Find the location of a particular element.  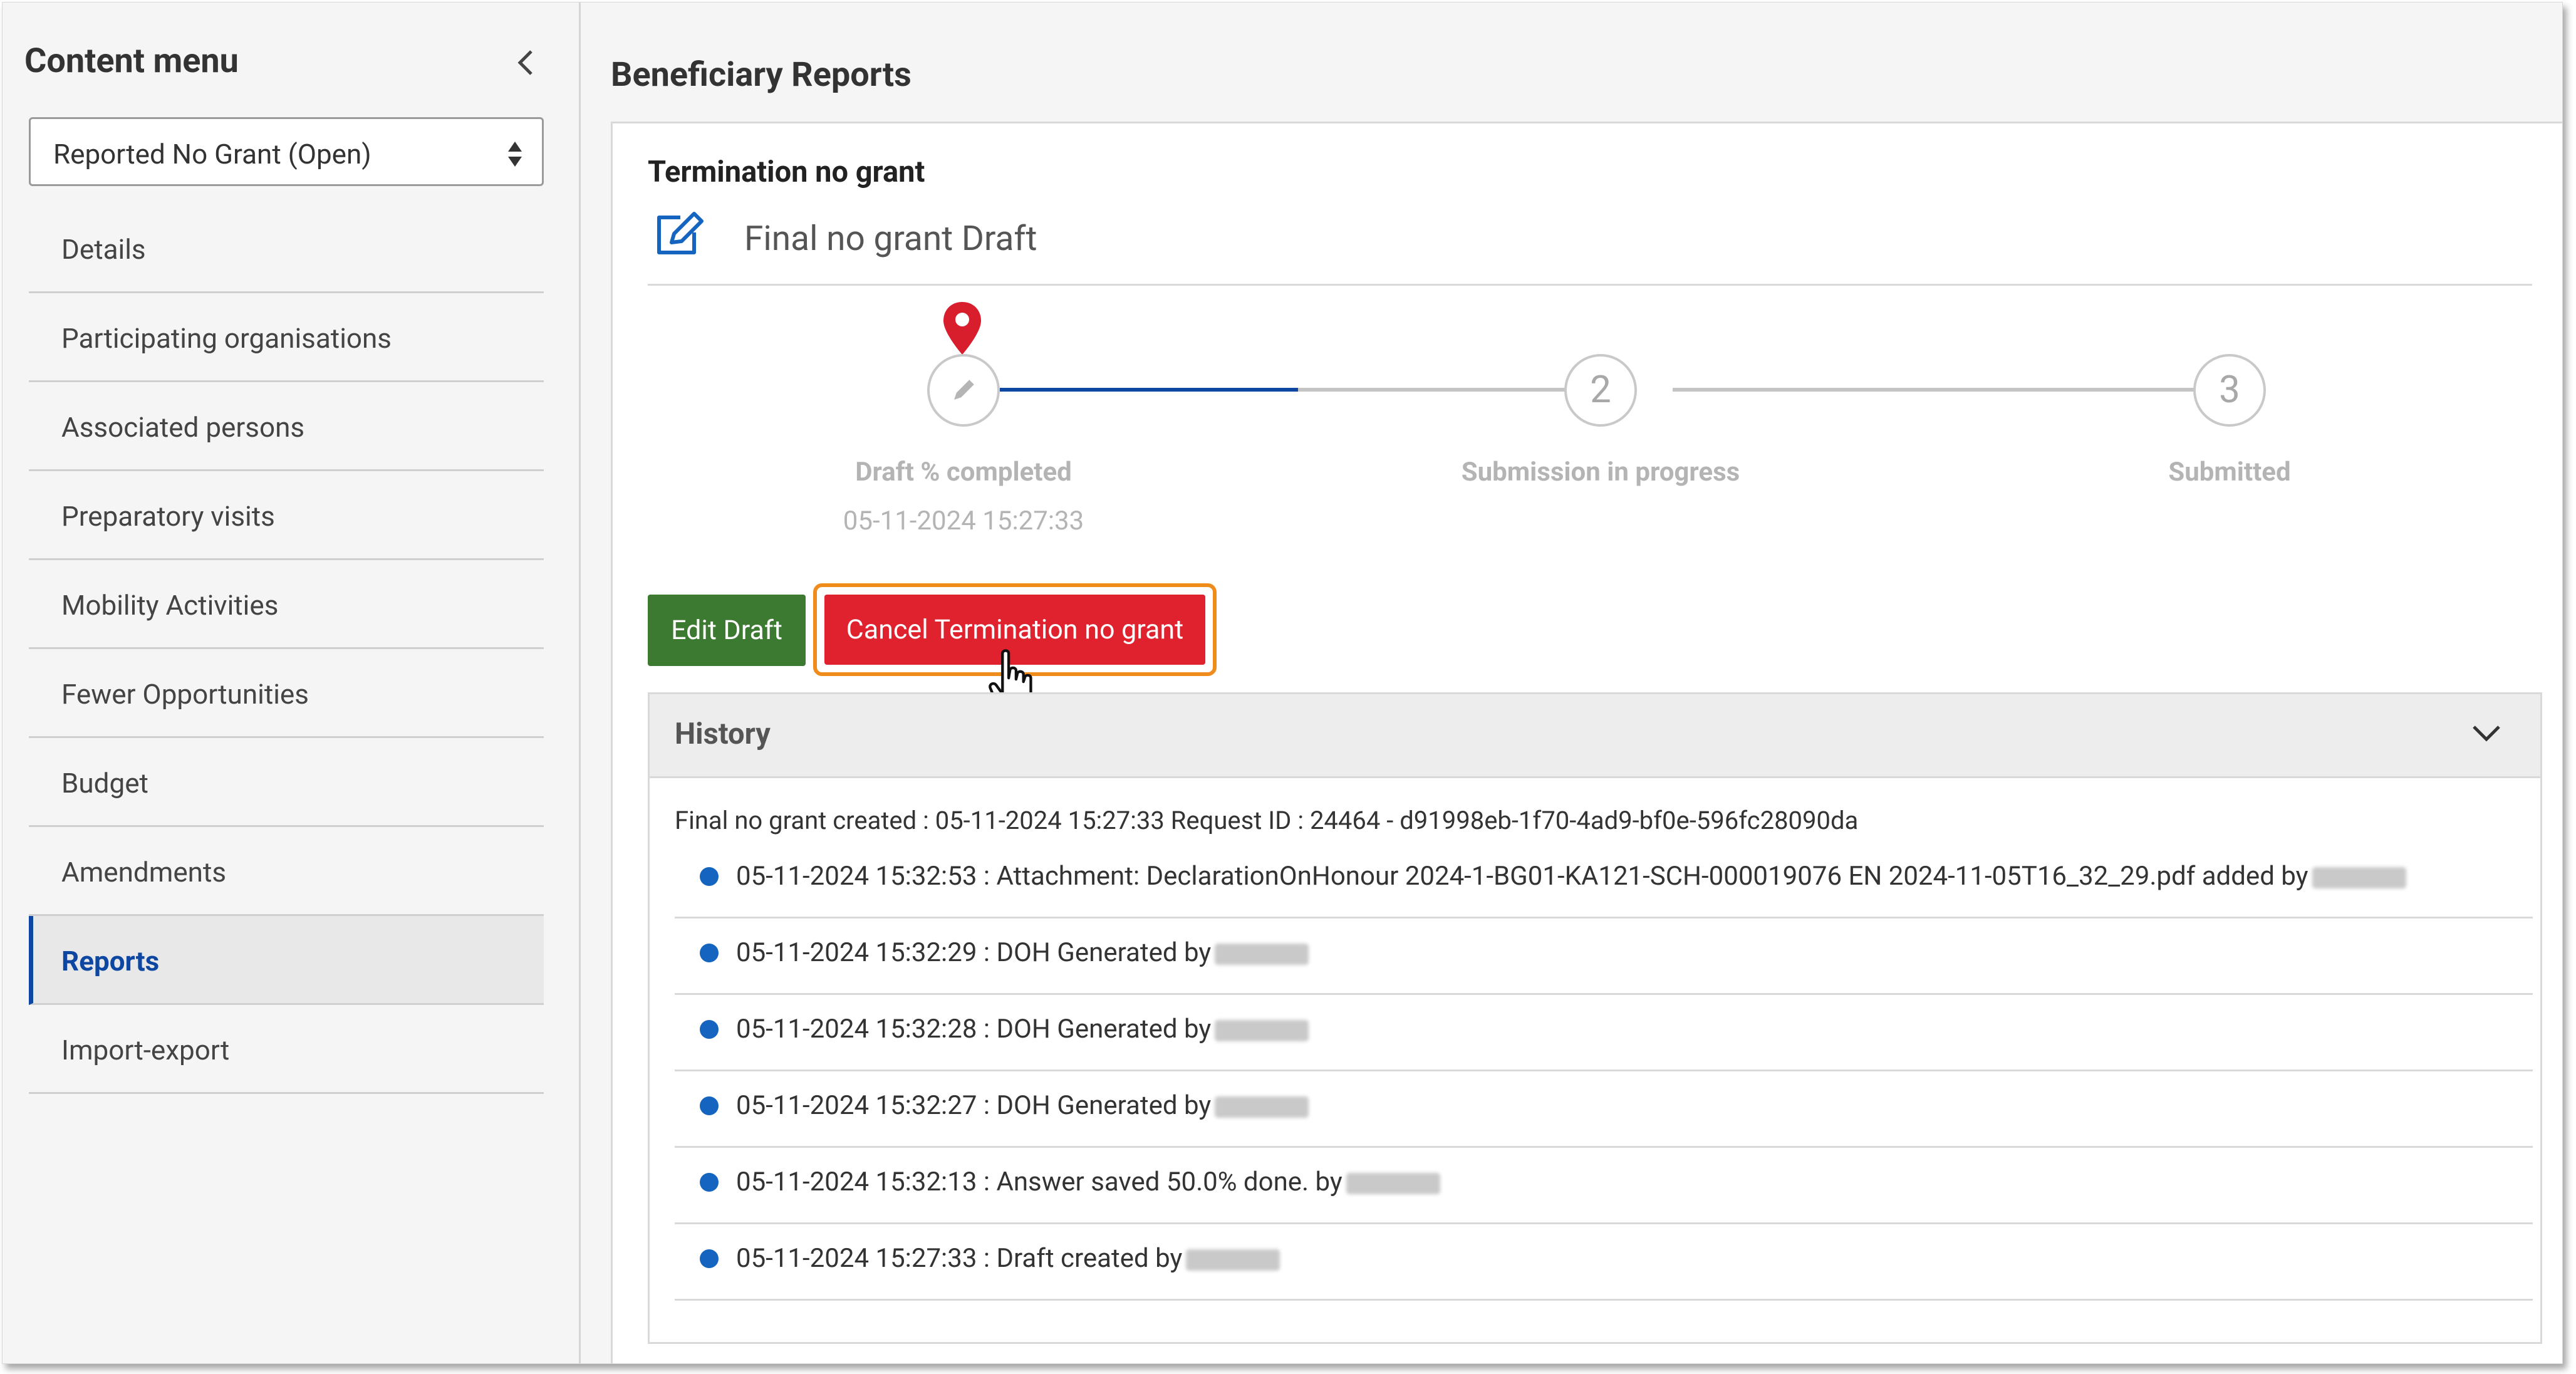

chevron-left-icon is located at coordinates (525, 62).